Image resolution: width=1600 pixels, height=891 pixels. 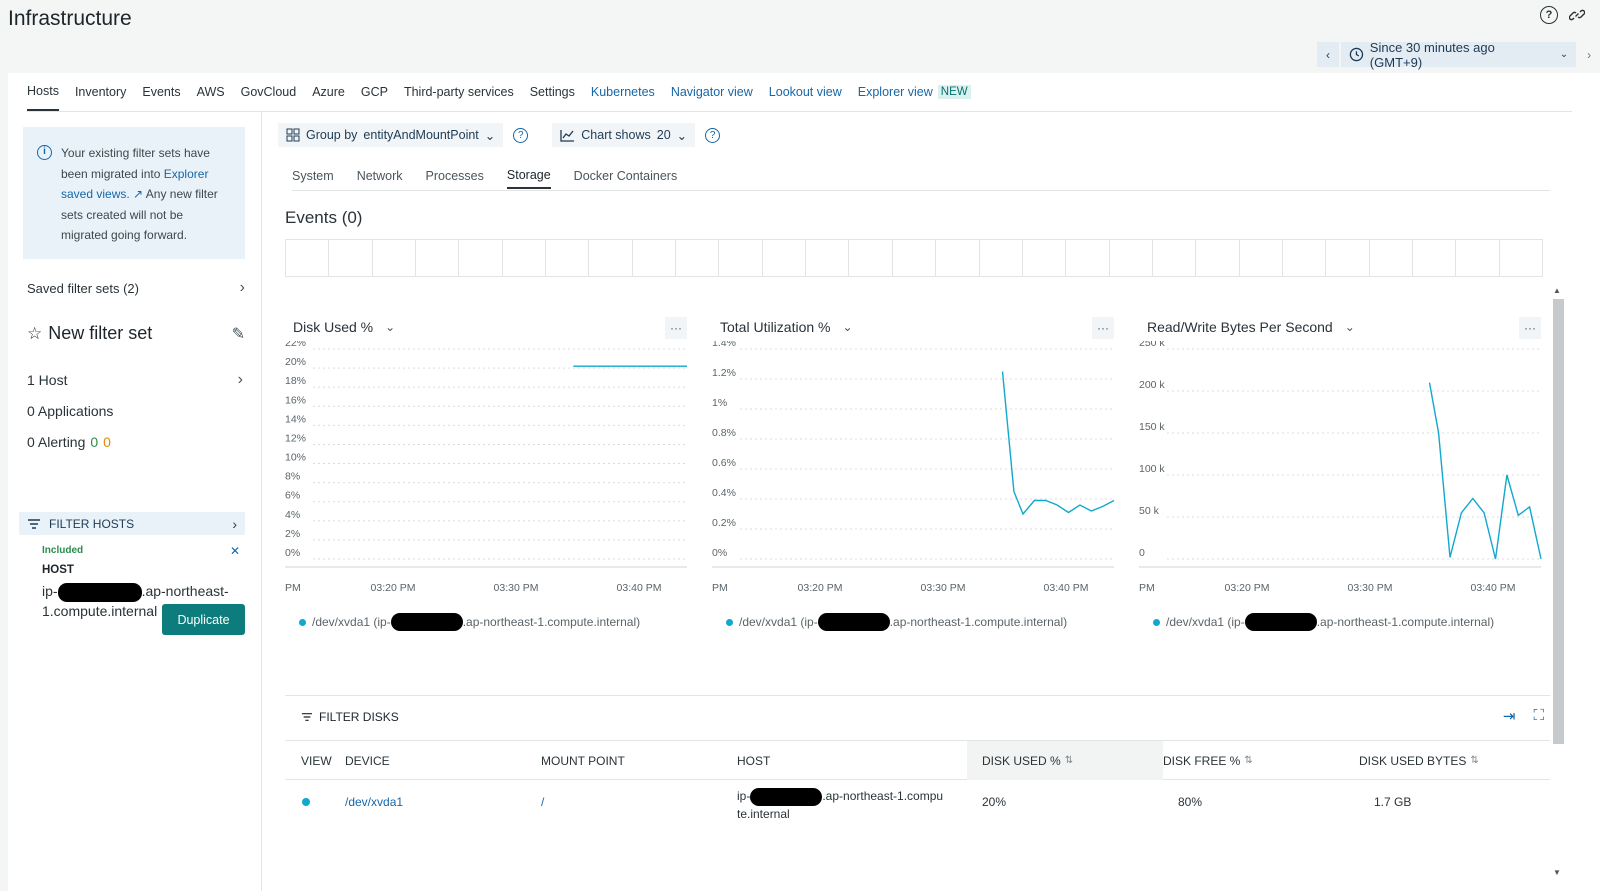 What do you see at coordinates (344, 327) in the screenshot?
I see `chart-title: Disk Used % ⌄` at bounding box center [344, 327].